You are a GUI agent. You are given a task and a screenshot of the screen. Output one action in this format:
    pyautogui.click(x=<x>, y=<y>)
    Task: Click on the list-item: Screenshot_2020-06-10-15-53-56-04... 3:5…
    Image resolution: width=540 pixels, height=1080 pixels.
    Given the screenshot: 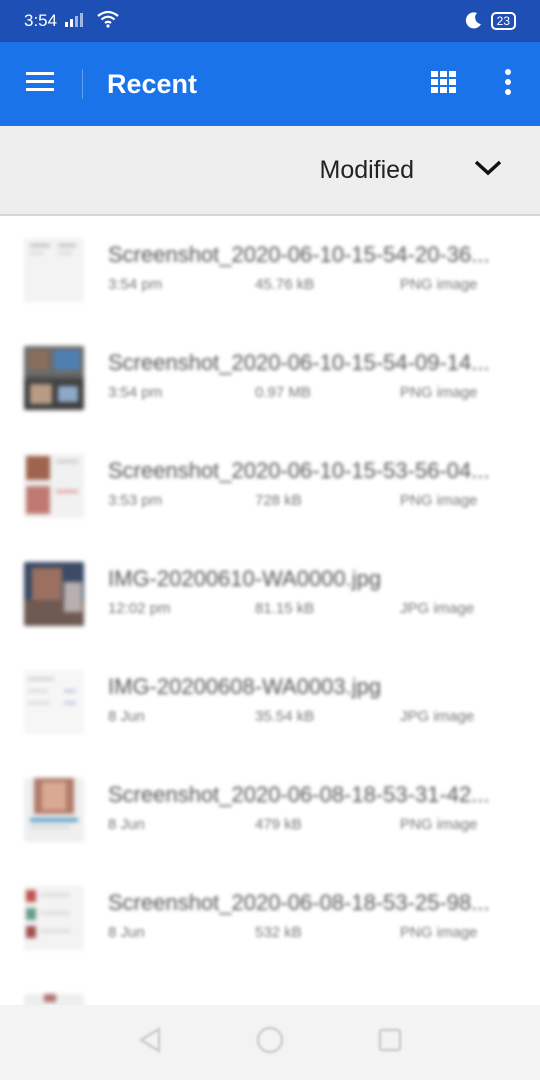 What is the action you would take?
    pyautogui.click(x=270, y=486)
    